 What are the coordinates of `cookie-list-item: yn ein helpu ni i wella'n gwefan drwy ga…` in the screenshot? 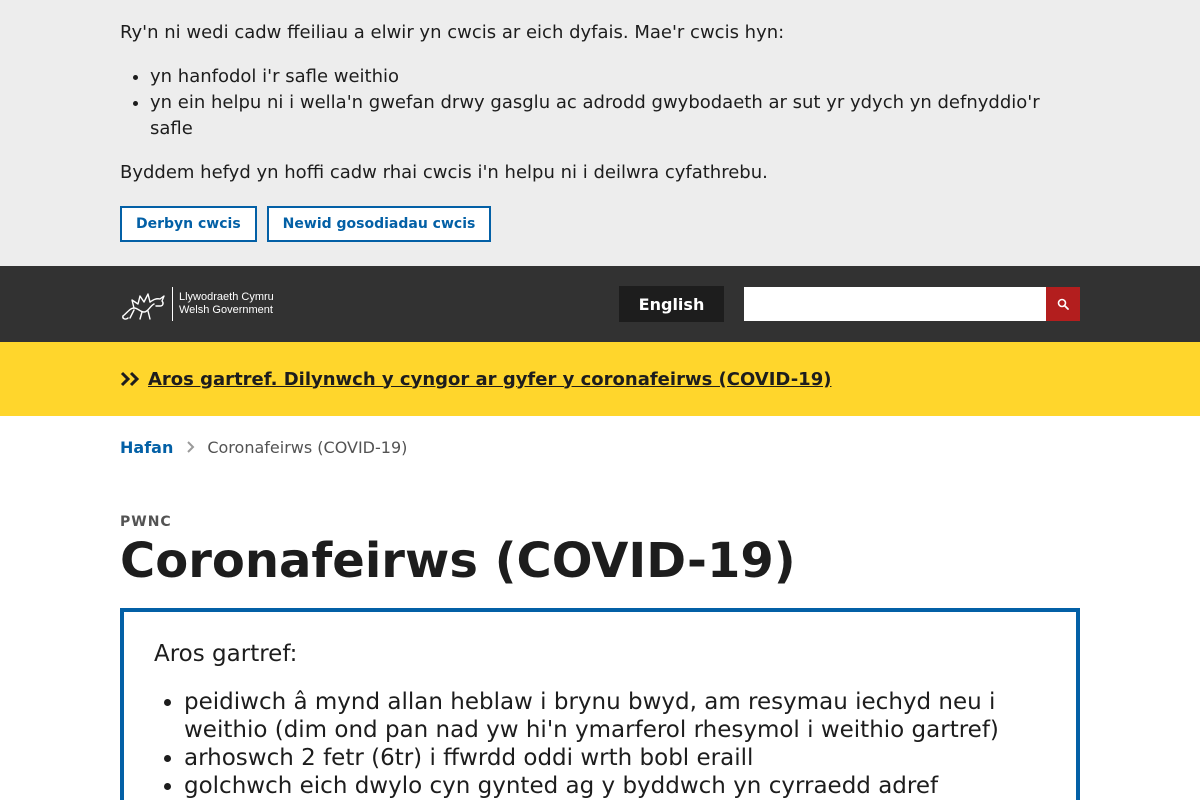 It's located at (615, 116).